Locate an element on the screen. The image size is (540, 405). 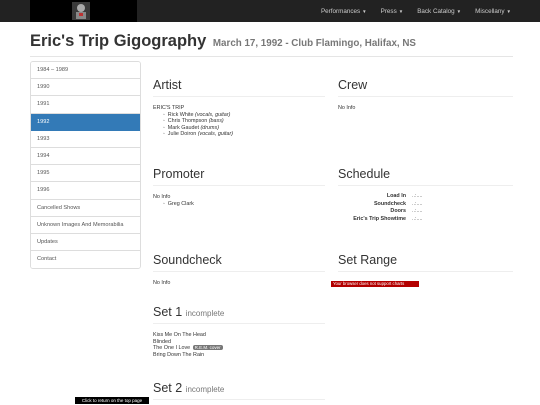
set-range-section: Set Range is located at coordinates (425, 262).